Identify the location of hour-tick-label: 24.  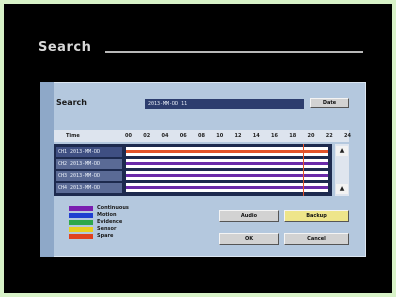
(347, 136).